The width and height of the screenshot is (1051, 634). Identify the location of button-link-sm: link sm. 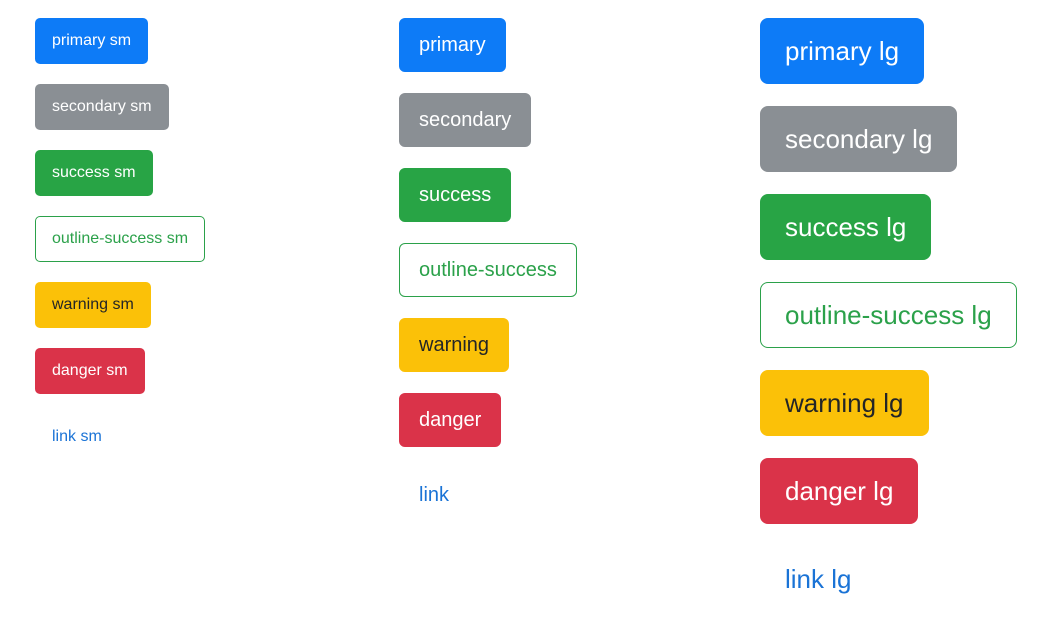
(77, 437).